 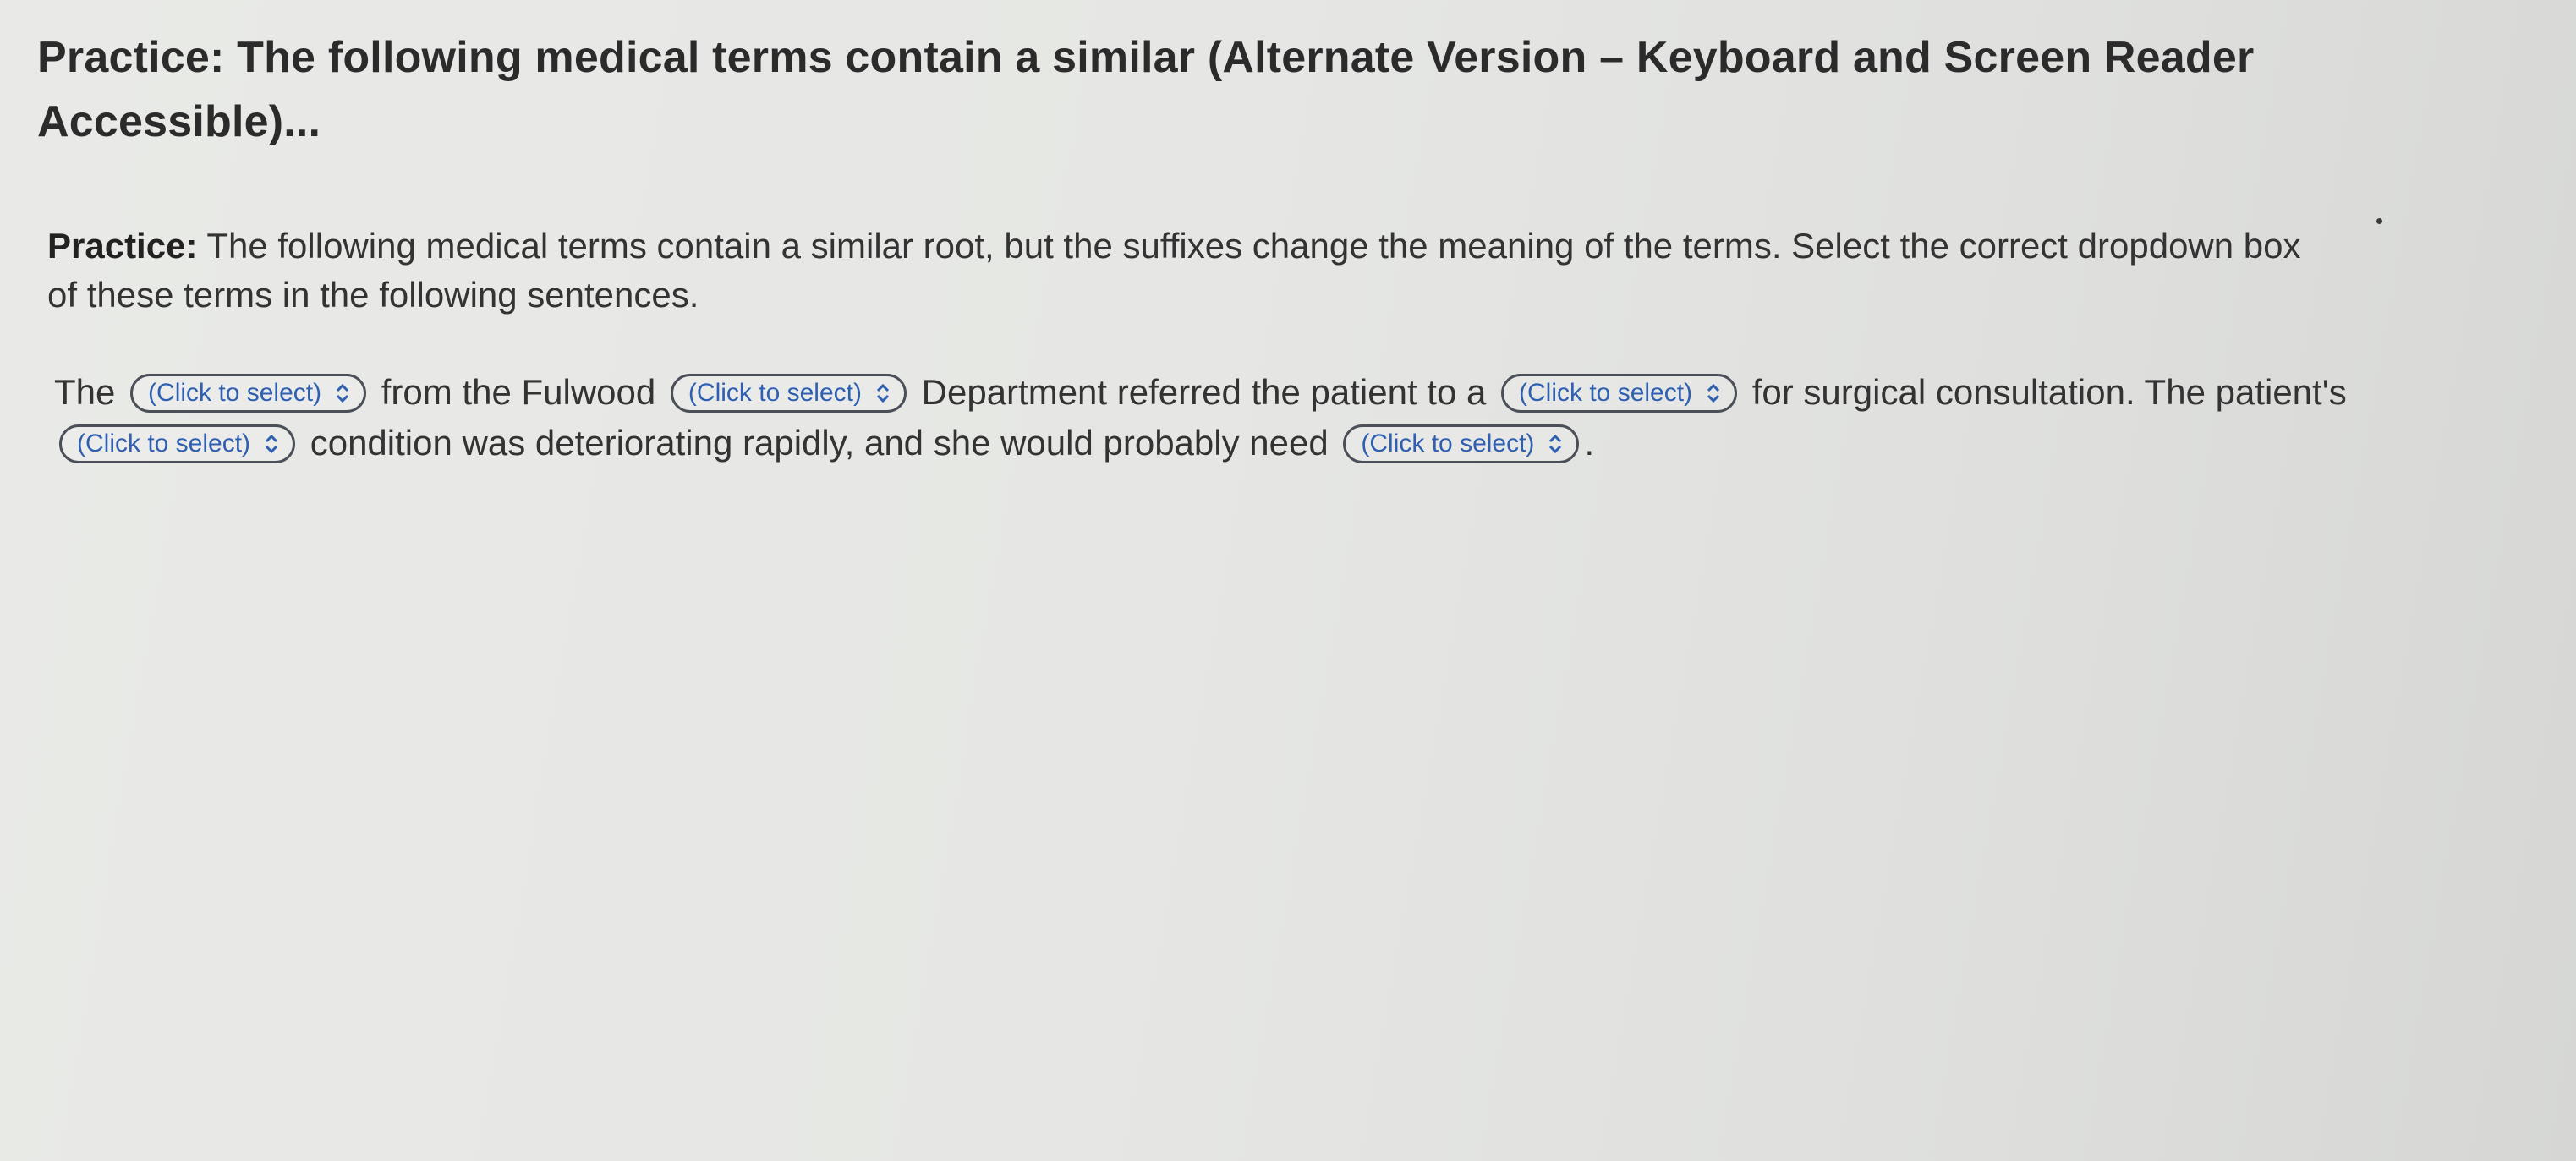 I want to click on sentence-text-1: The, so click(x=85, y=392).